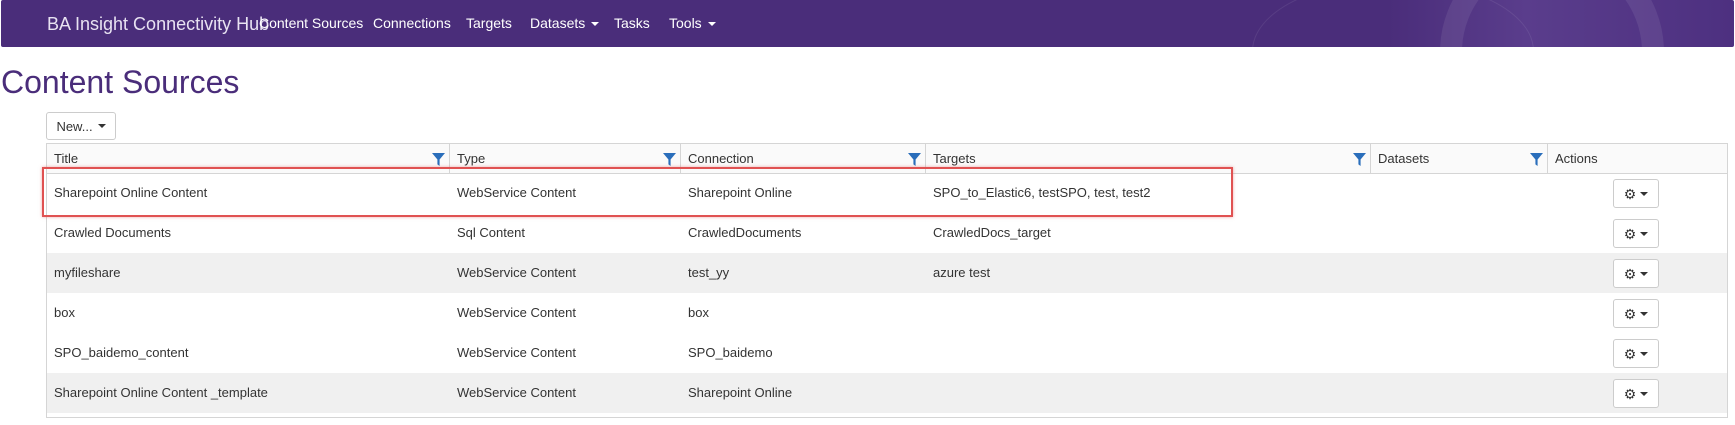  Describe the element at coordinates (721, 158) in the screenshot. I see `column-header-label: Connection` at that location.